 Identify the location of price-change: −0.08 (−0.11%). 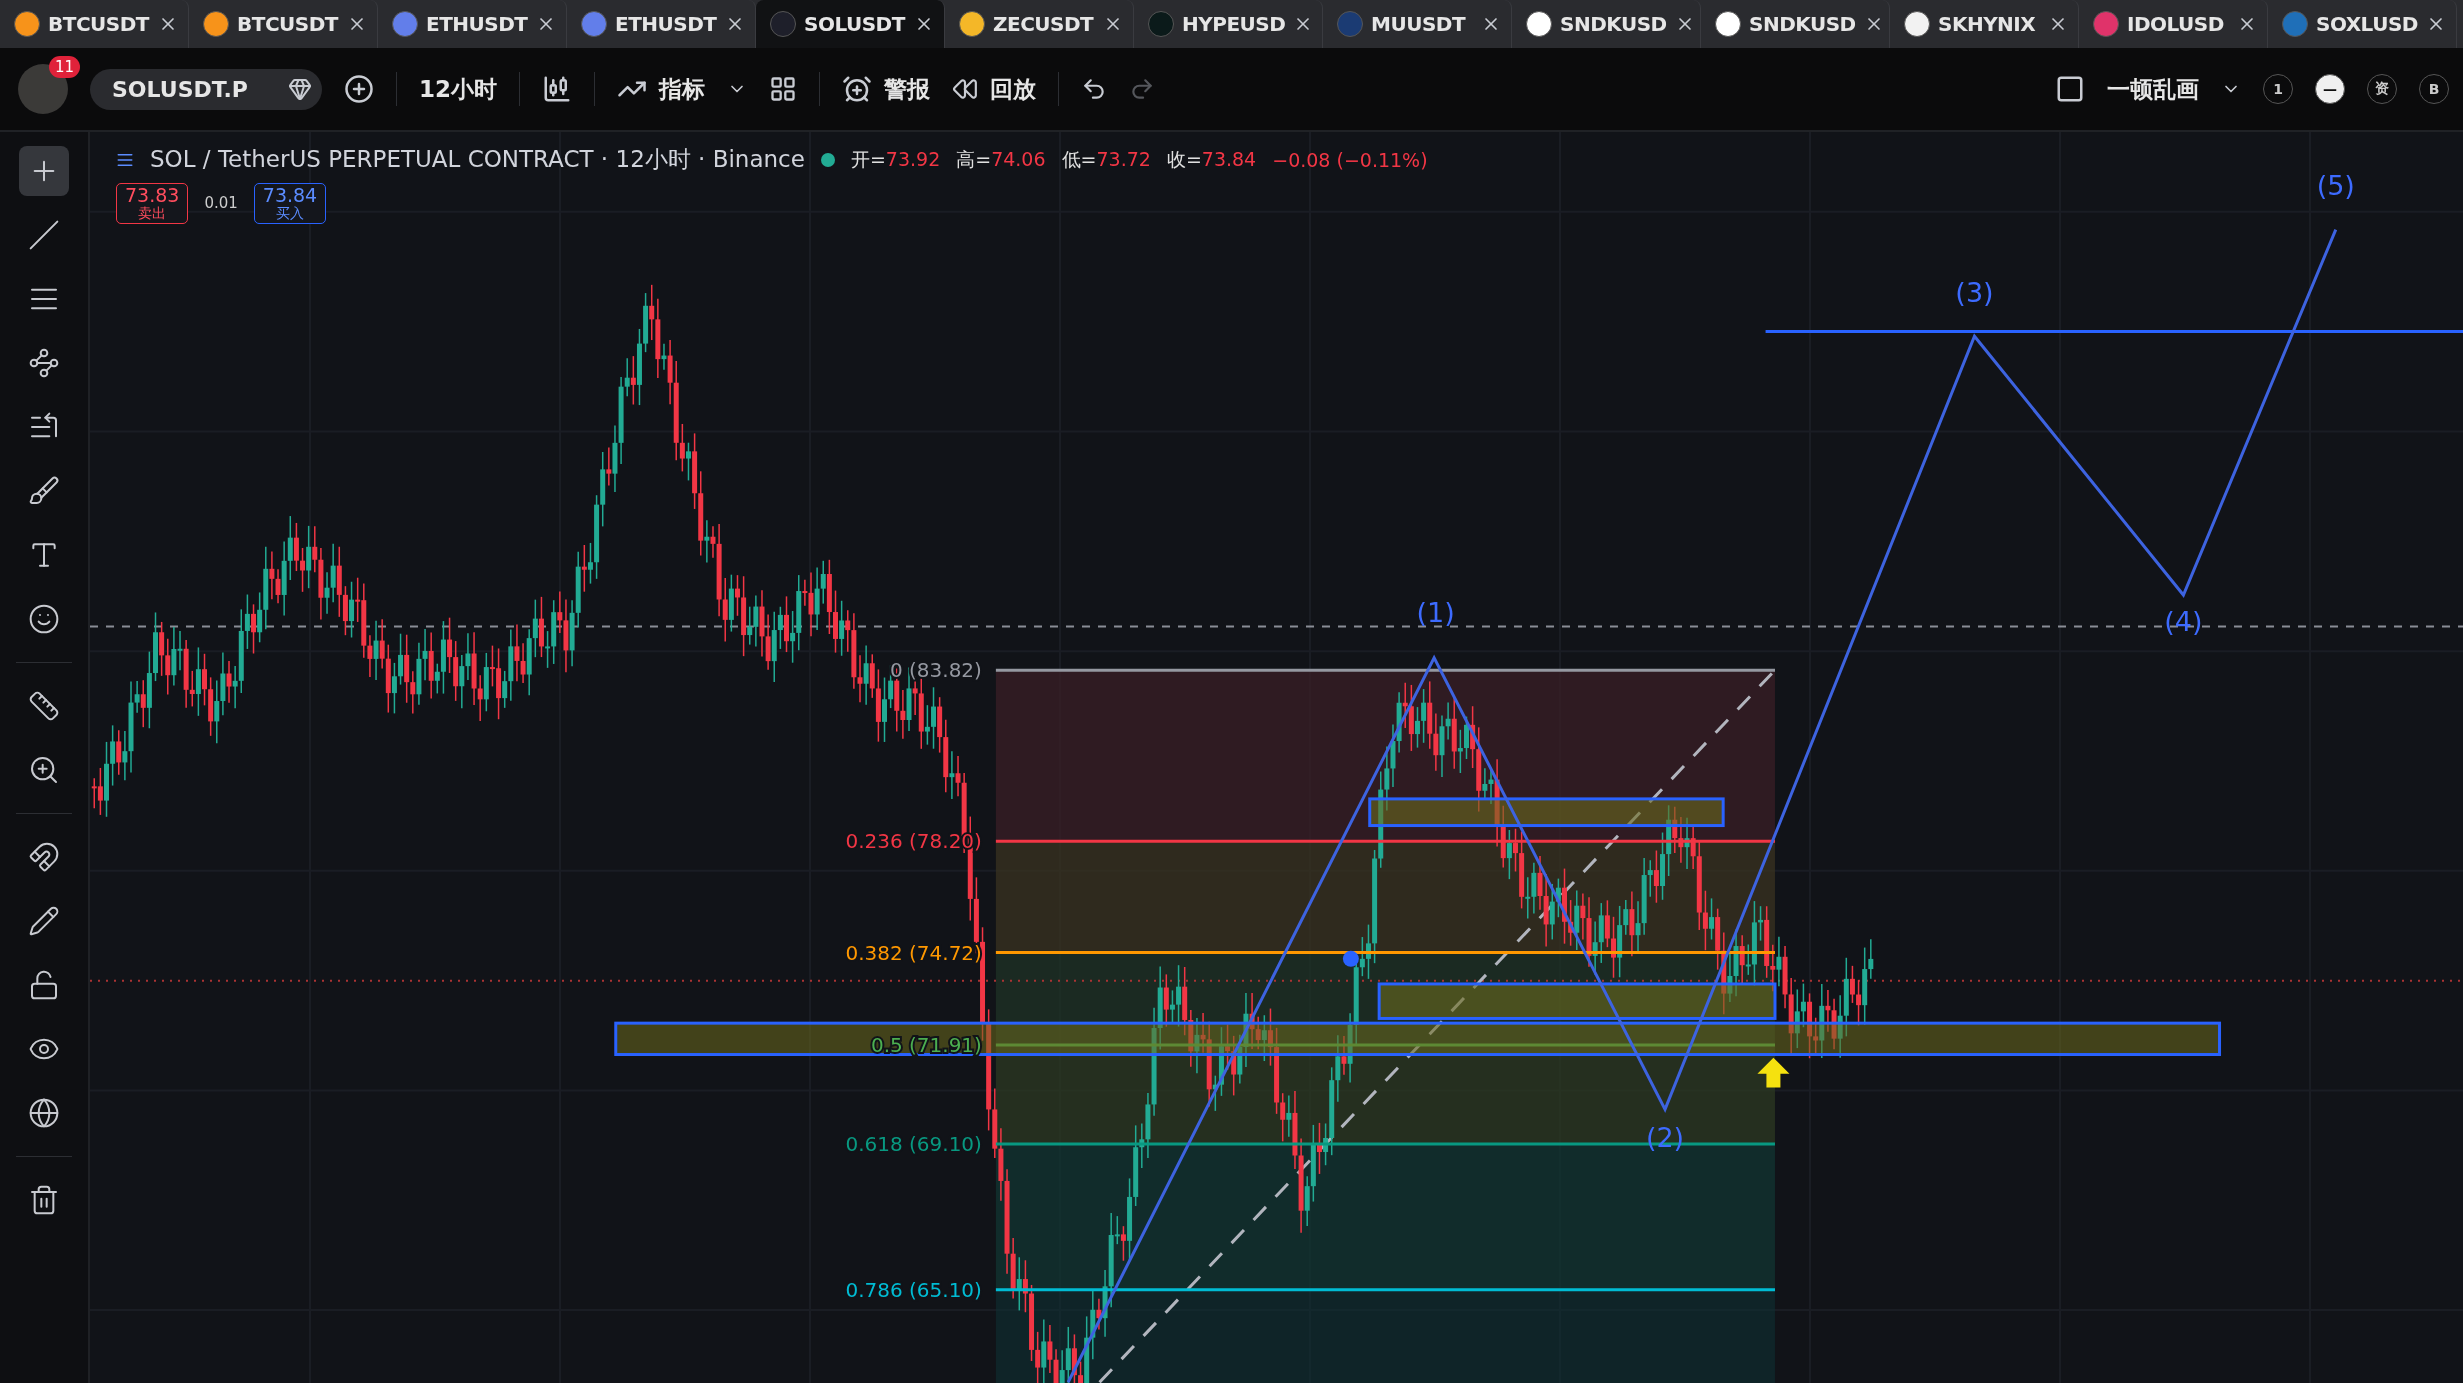
(1350, 159).